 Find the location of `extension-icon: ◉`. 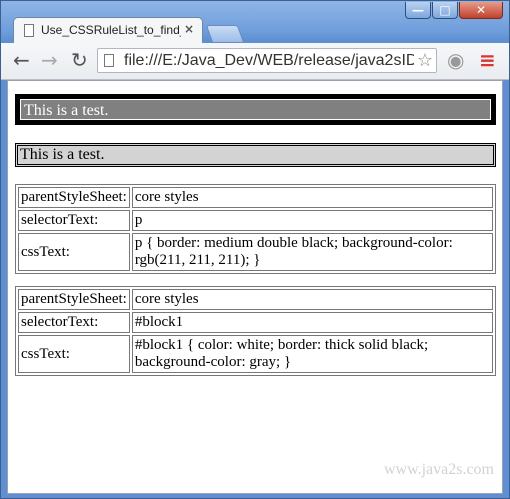

extension-icon: ◉ is located at coordinates (455, 60).